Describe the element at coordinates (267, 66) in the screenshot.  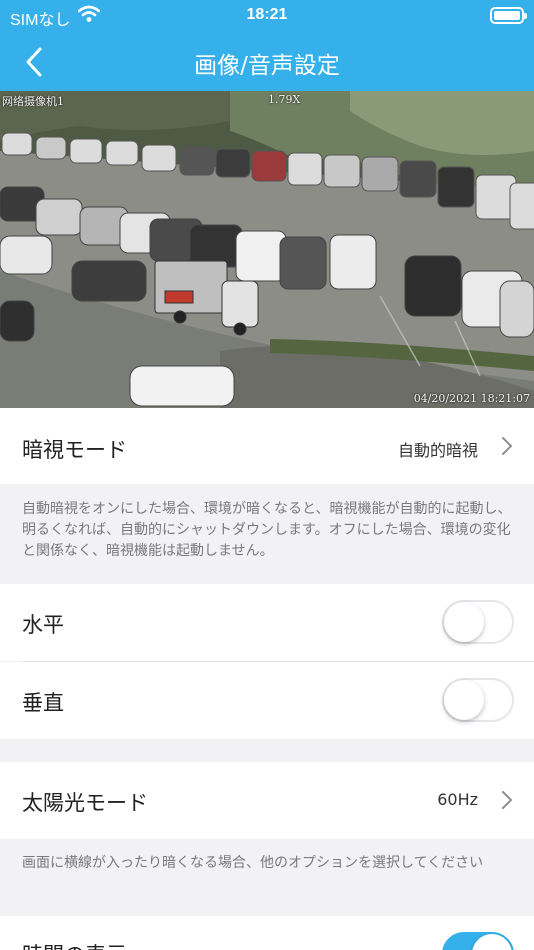
I see `page-title: 画像/音声設定` at that location.